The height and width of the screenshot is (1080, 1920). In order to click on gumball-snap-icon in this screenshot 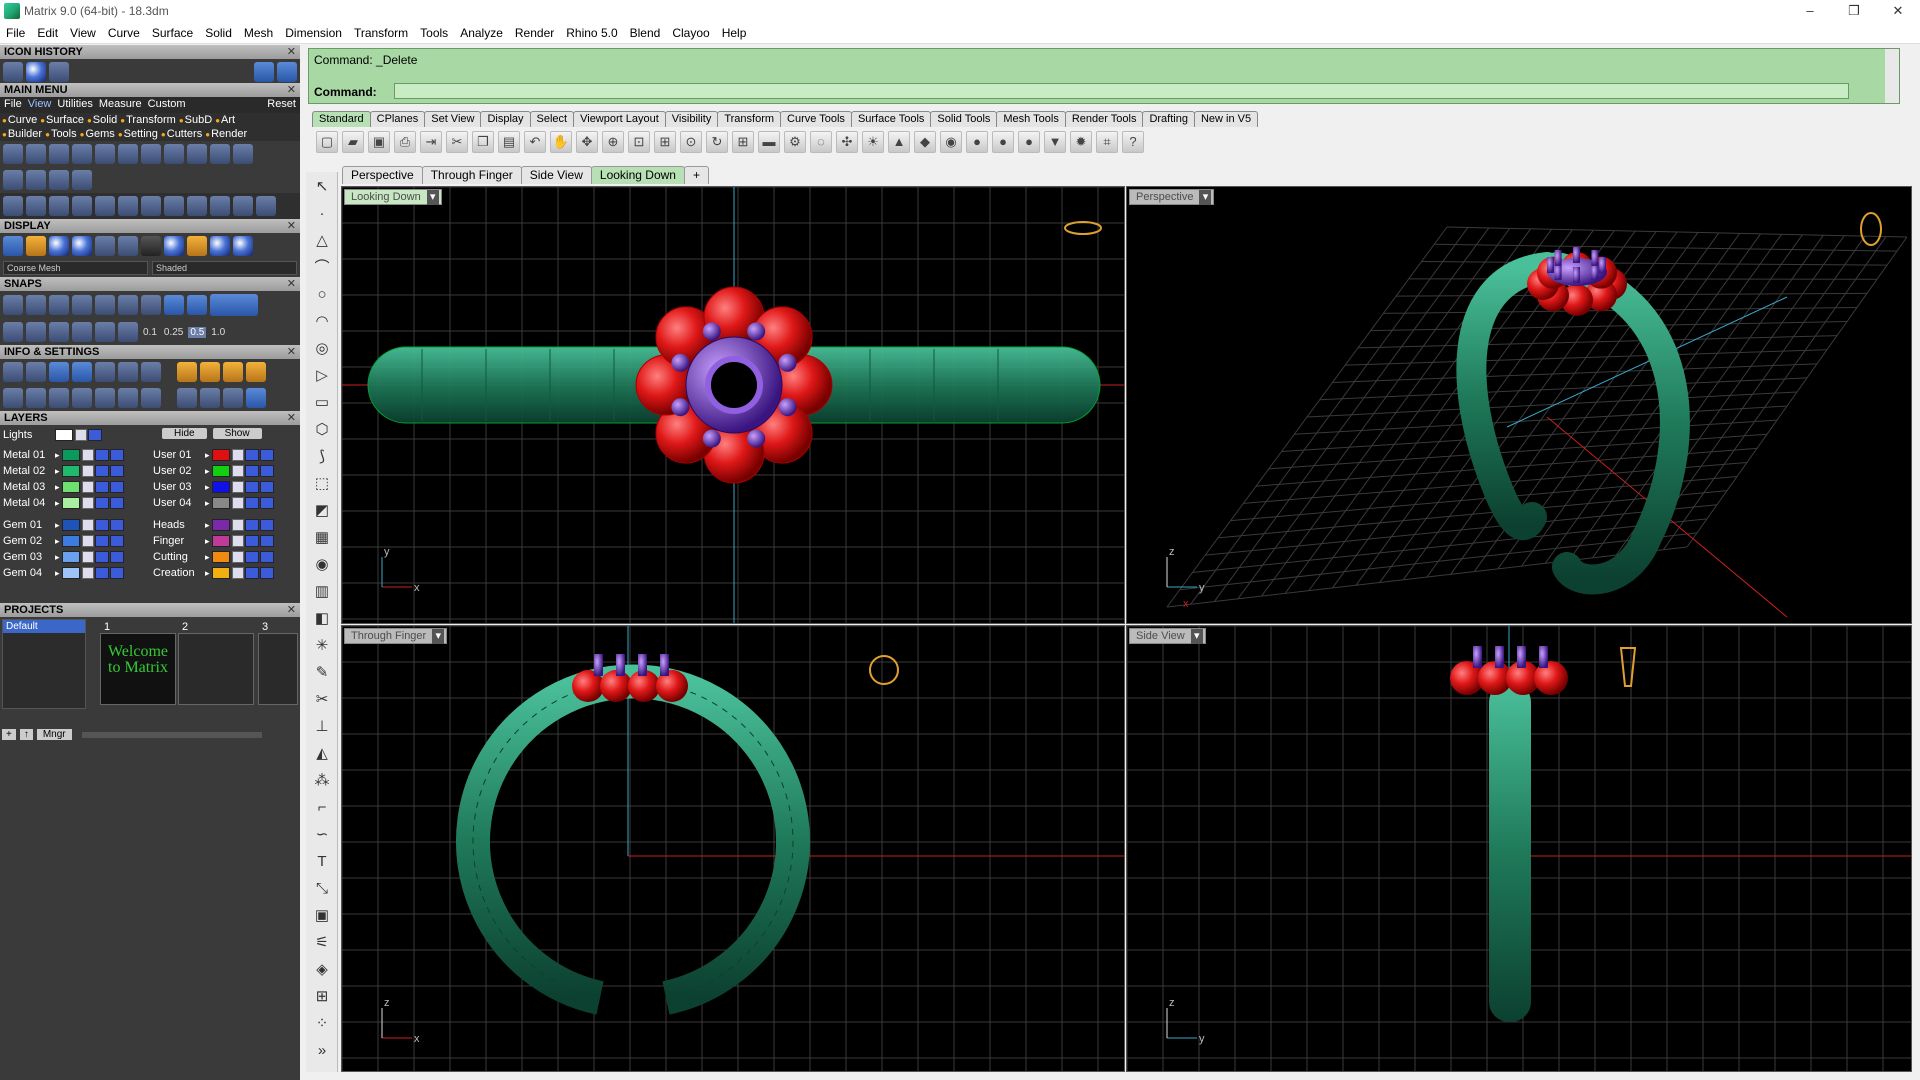, I will do `click(105, 332)`.